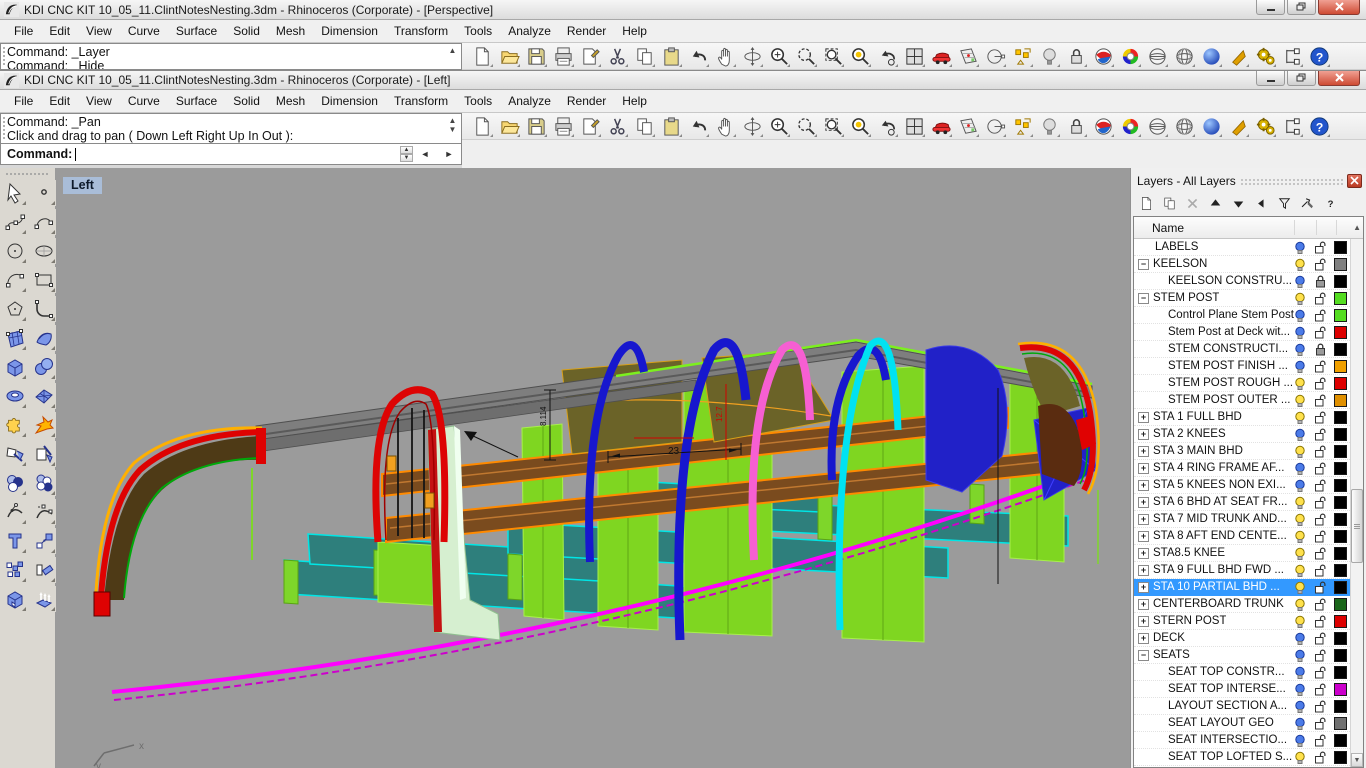  What do you see at coordinates (1354, 180) in the screenshot?
I see `layers-panel-close-button` at bounding box center [1354, 180].